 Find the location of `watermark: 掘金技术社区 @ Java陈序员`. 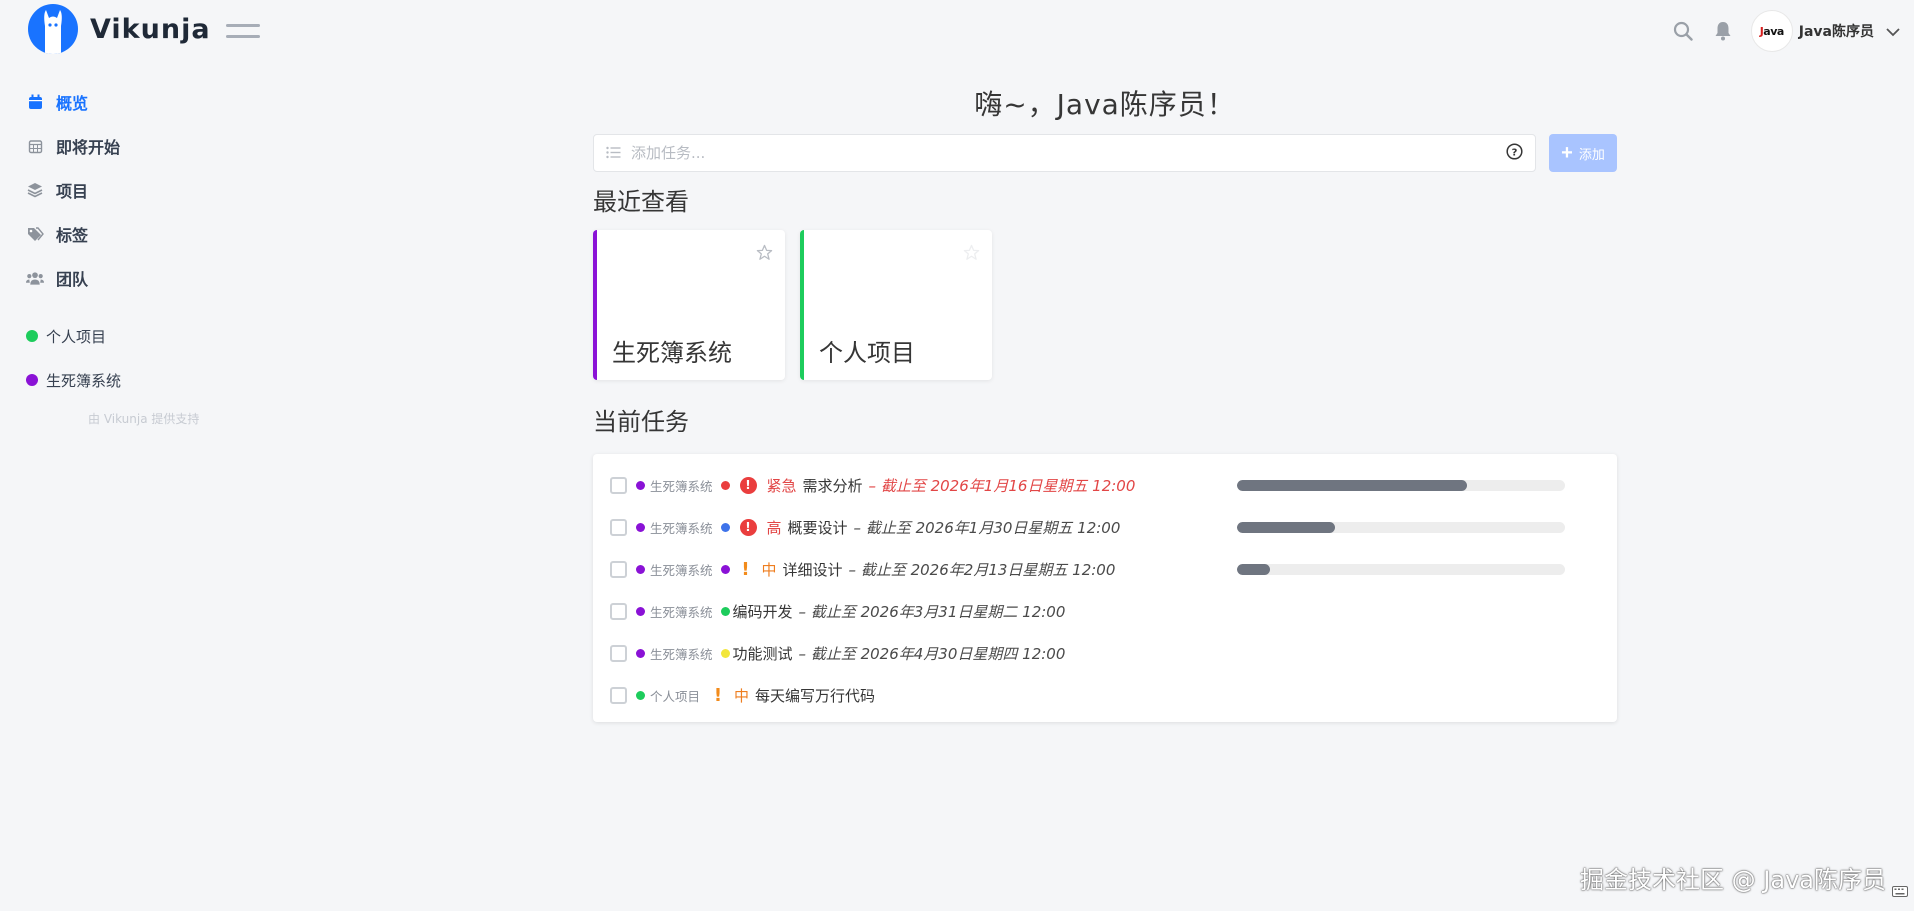

watermark: 掘金技术社区 @ Java陈序员 is located at coordinates (1733, 880).